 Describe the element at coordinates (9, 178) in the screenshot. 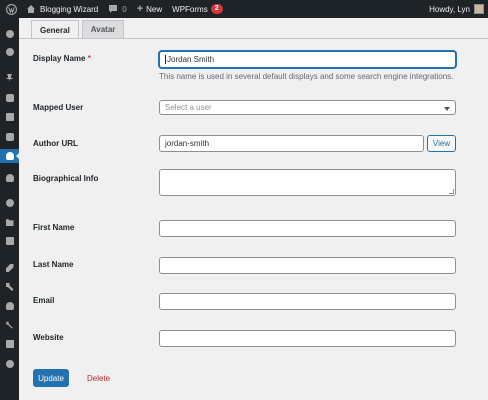

I see `users-group-icon` at that location.